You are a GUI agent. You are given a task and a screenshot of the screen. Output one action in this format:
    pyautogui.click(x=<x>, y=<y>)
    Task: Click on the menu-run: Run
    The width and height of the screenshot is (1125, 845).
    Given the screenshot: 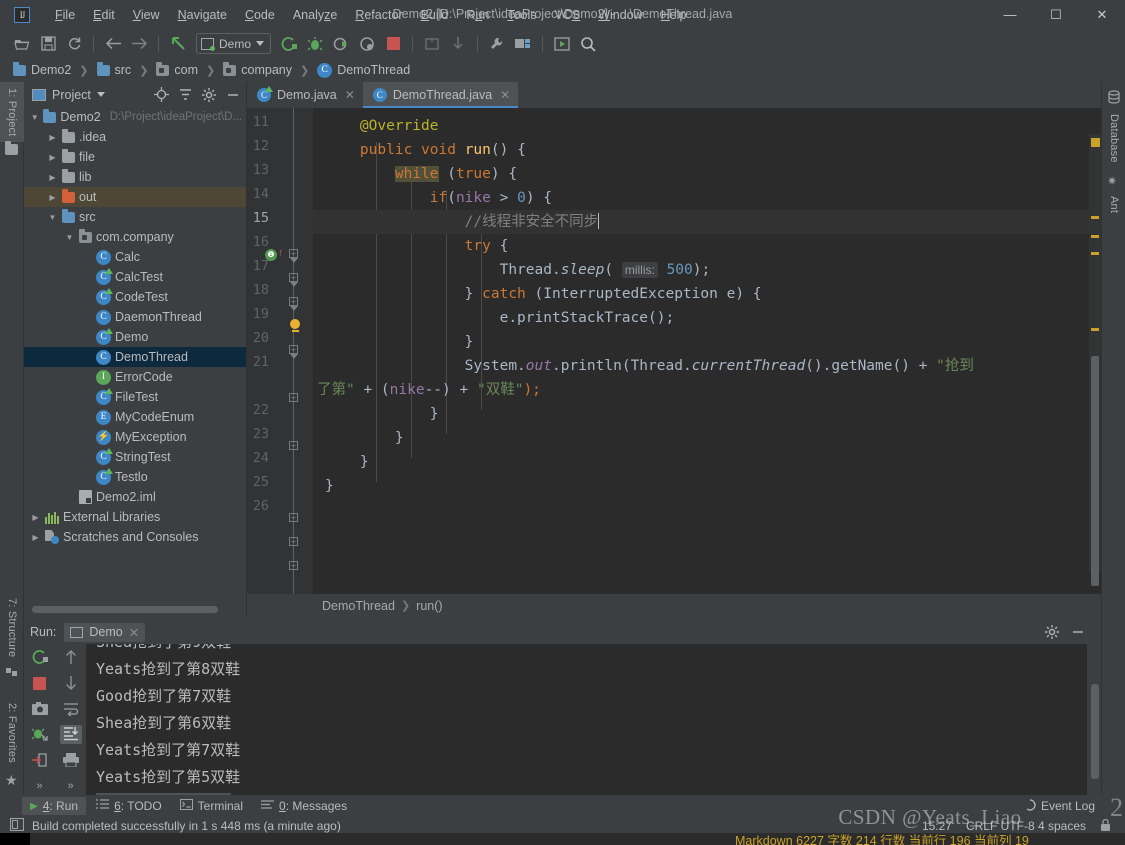 What is the action you would take?
    pyautogui.click(x=477, y=15)
    